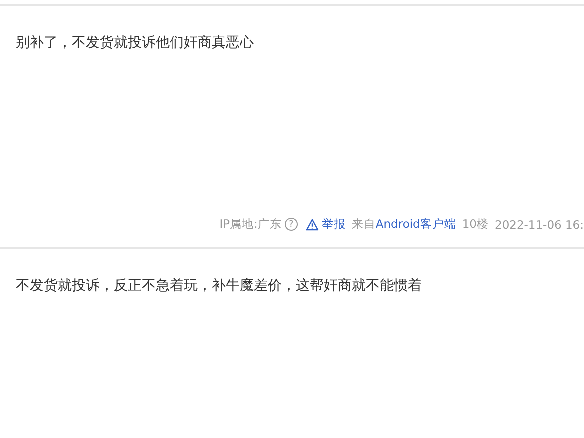 The width and height of the screenshot is (584, 438). What do you see at coordinates (475, 224) in the screenshot?
I see `floor-number: 10楼` at bounding box center [475, 224].